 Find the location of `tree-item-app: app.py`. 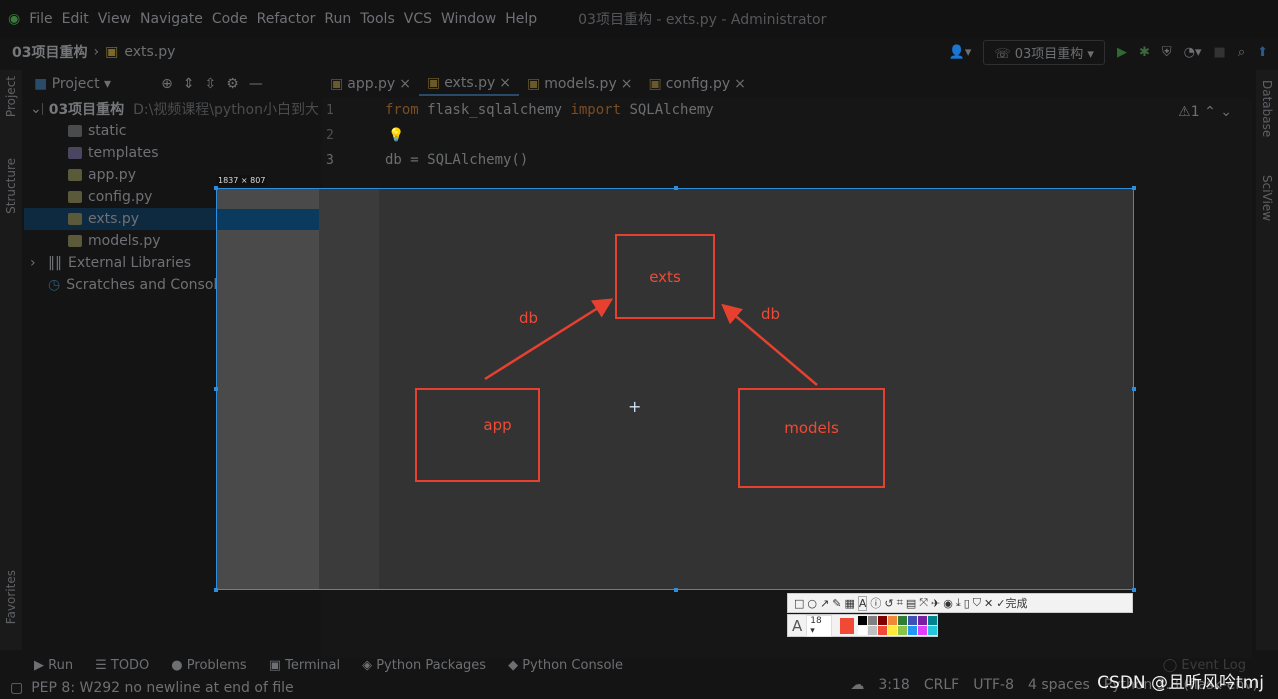

tree-item-app: app.py is located at coordinates (171, 175).